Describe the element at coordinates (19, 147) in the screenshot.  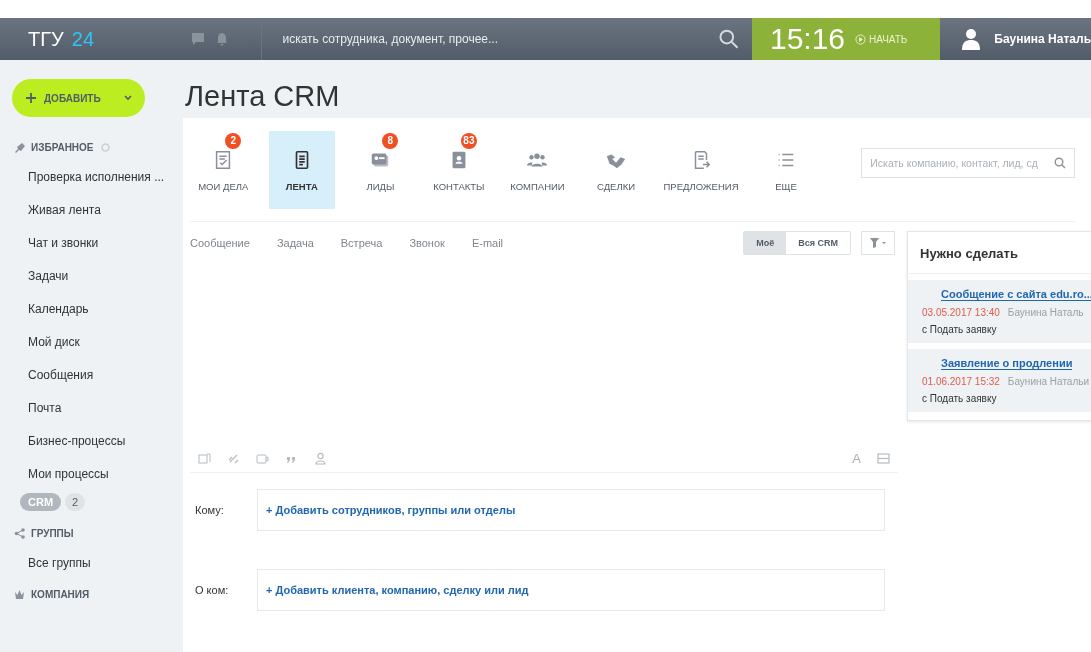
I see `pin-icon` at that location.